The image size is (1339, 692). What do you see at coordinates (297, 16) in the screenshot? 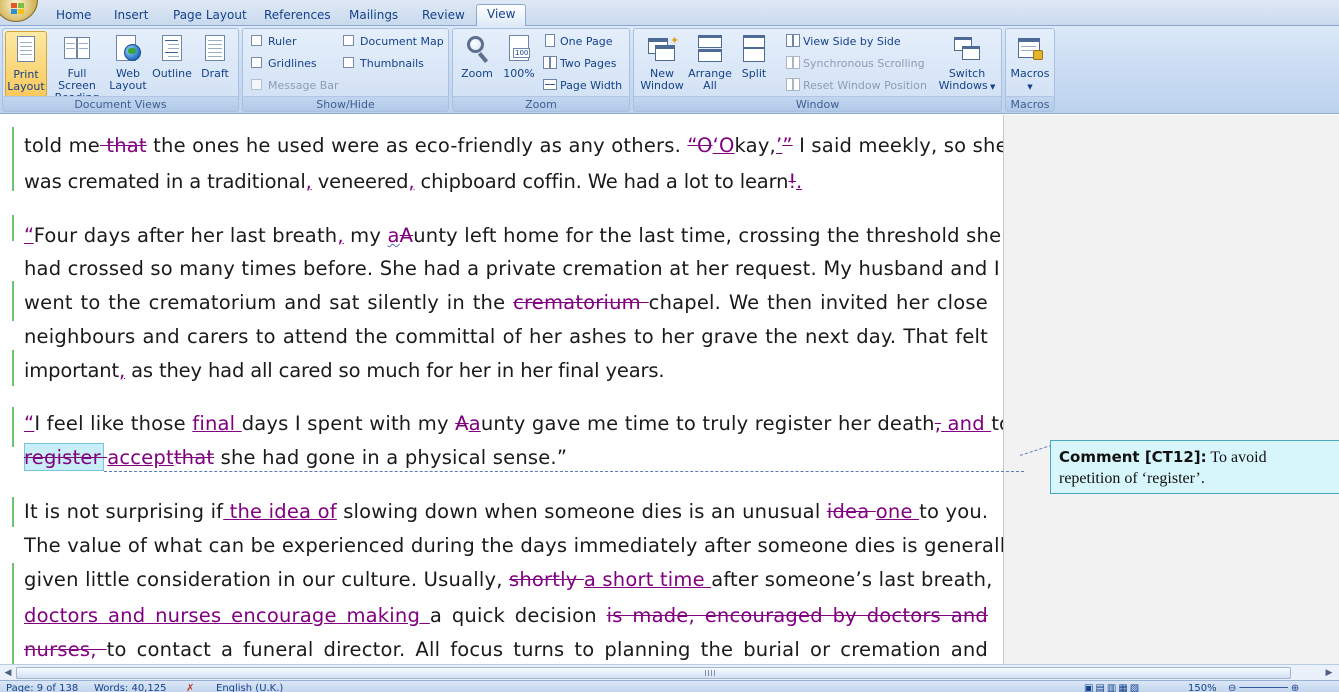
I see `tab-references: References` at bounding box center [297, 16].